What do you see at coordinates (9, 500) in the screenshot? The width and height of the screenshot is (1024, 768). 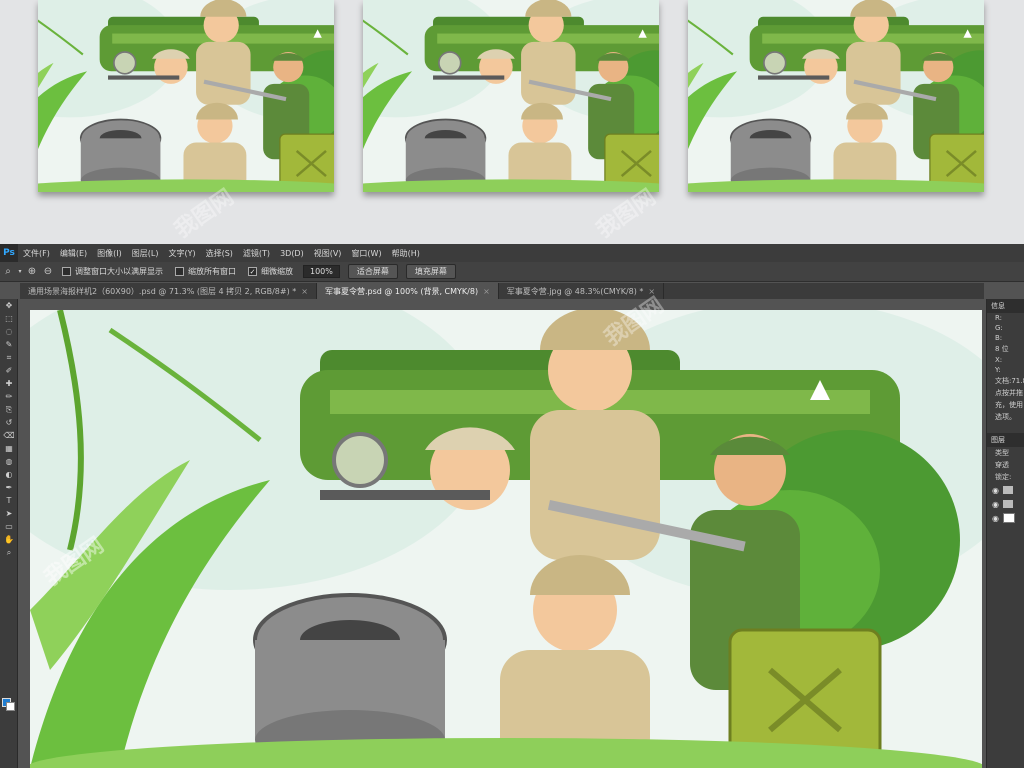 I see `type-icon: T` at bounding box center [9, 500].